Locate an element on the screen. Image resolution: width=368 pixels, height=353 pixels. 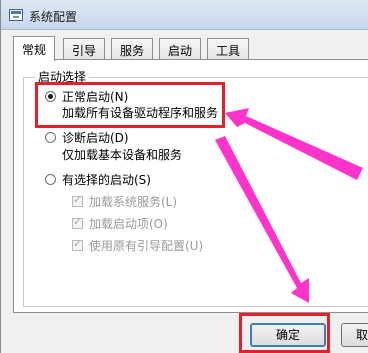
tab-tools: 工具 is located at coordinates (228, 49).